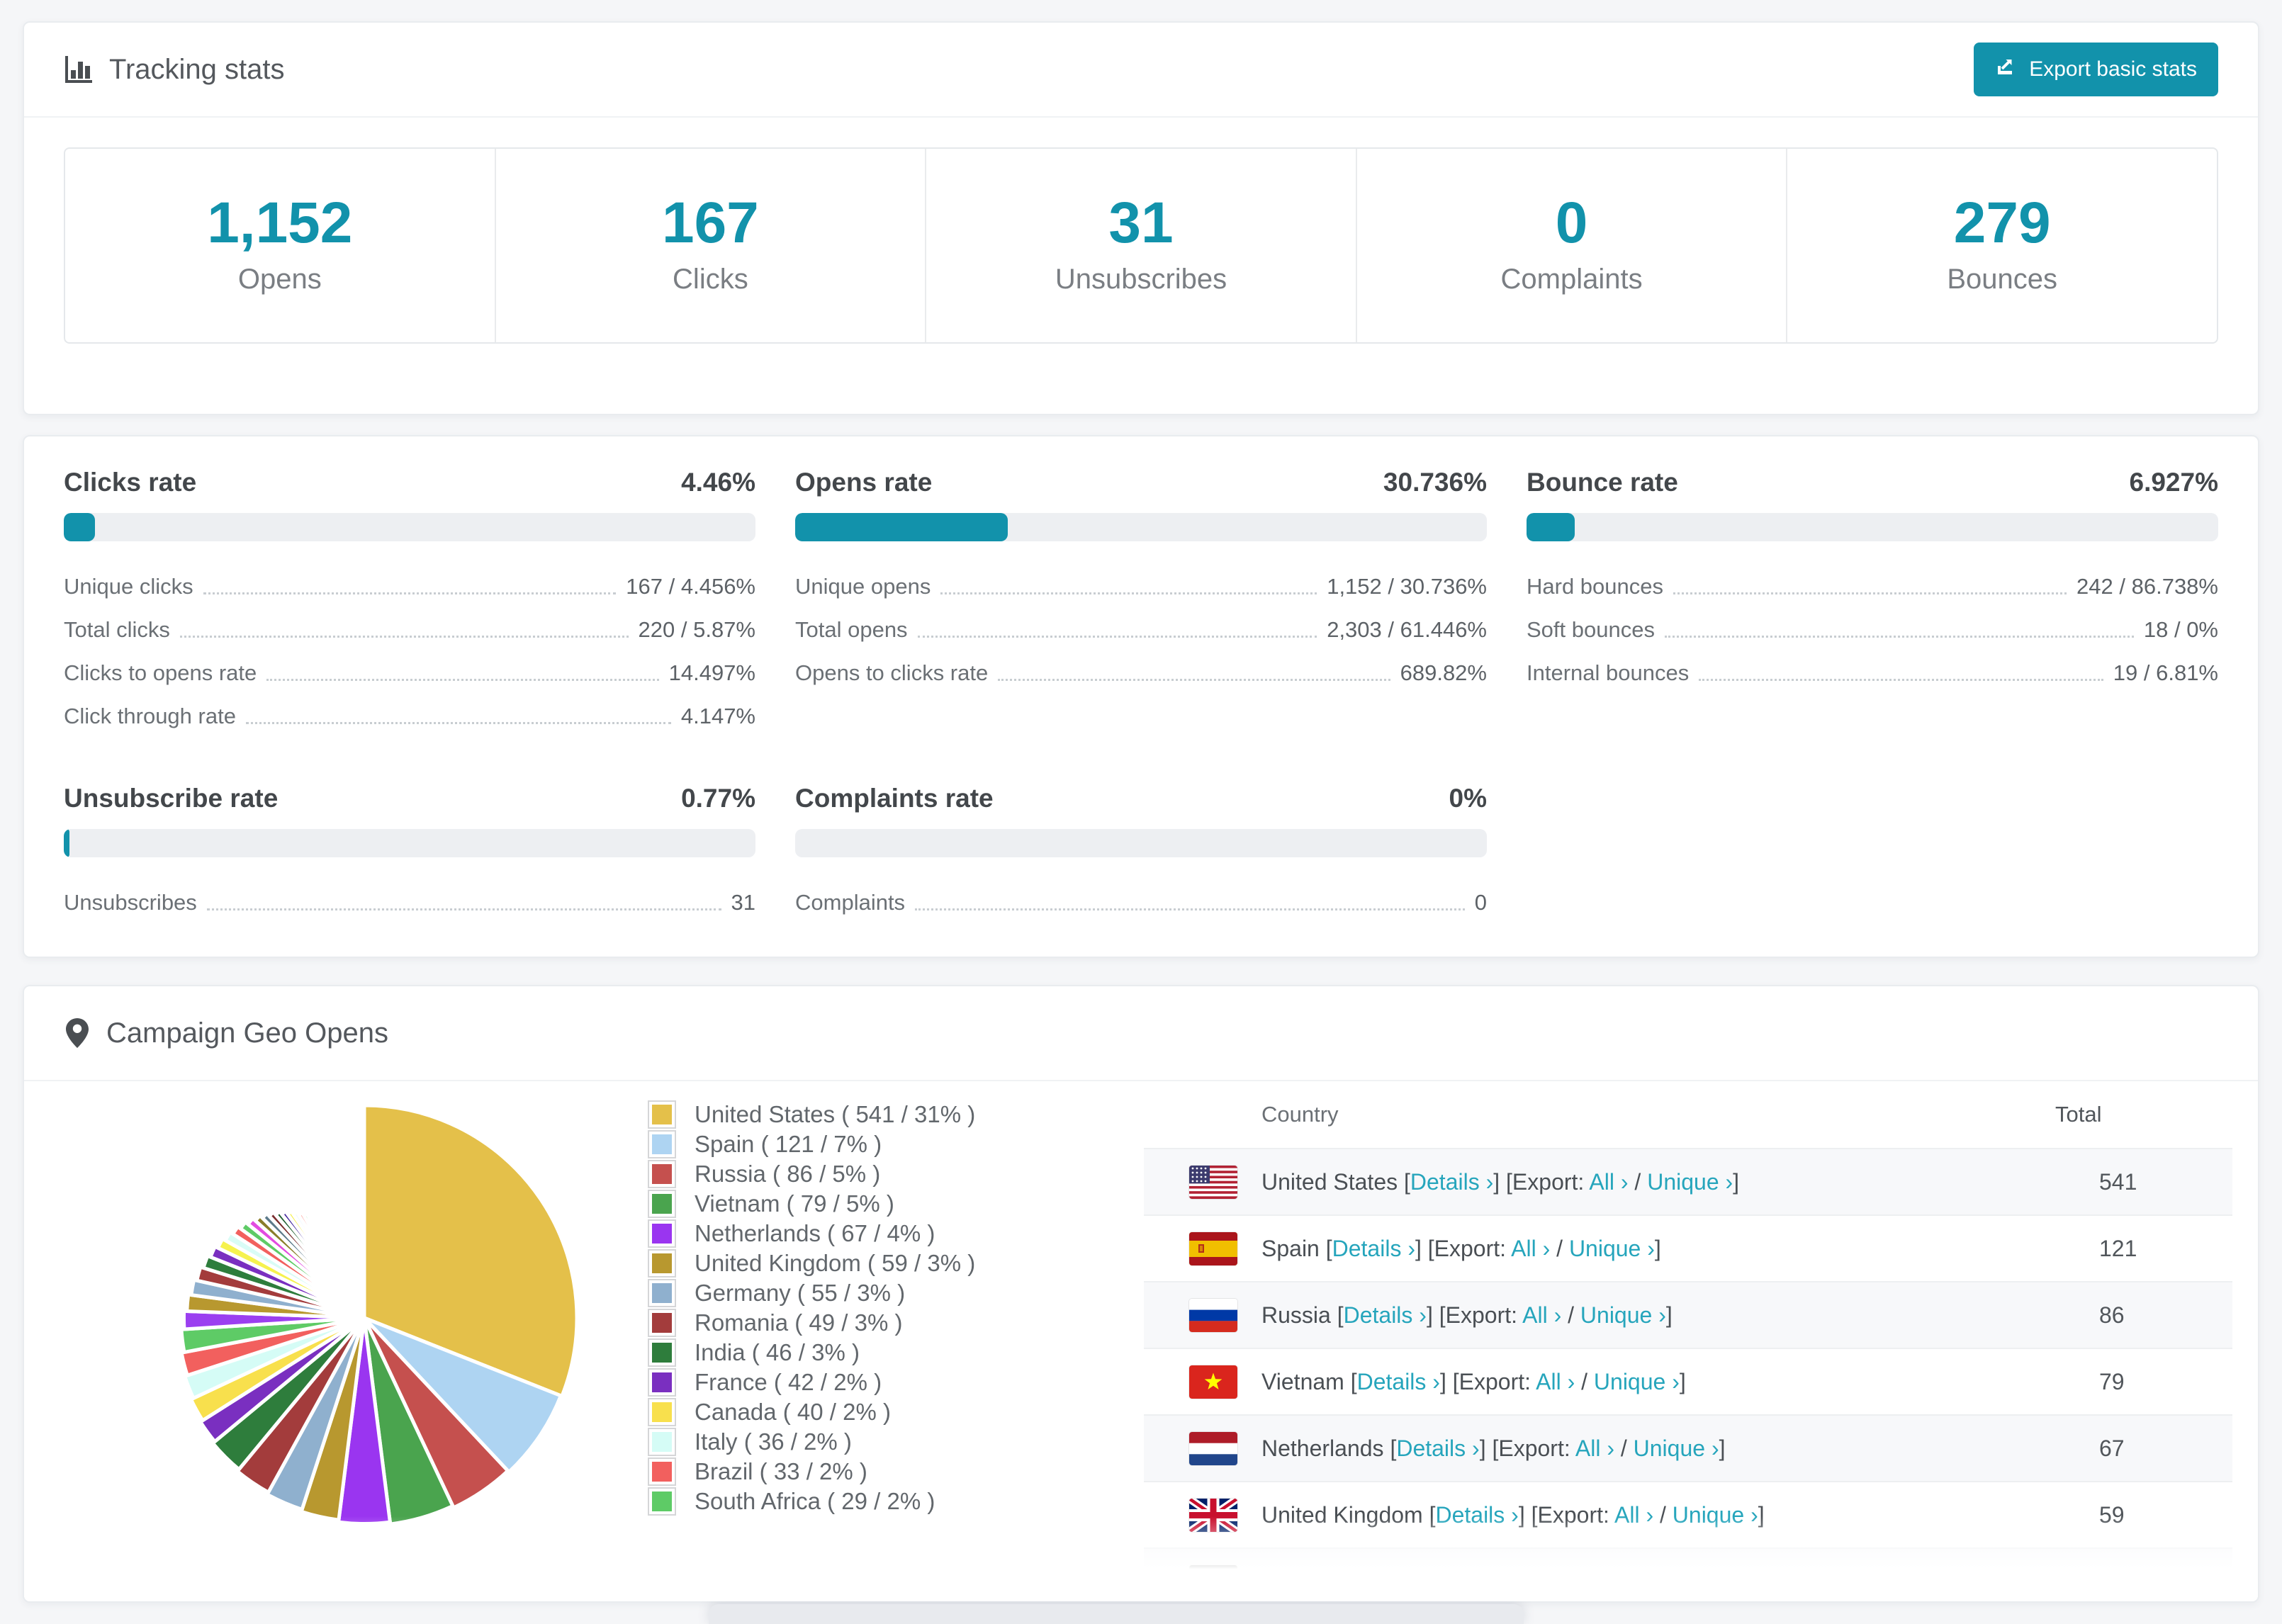  I want to click on legend-item: India ( 46 / 3% ), so click(896, 1353).